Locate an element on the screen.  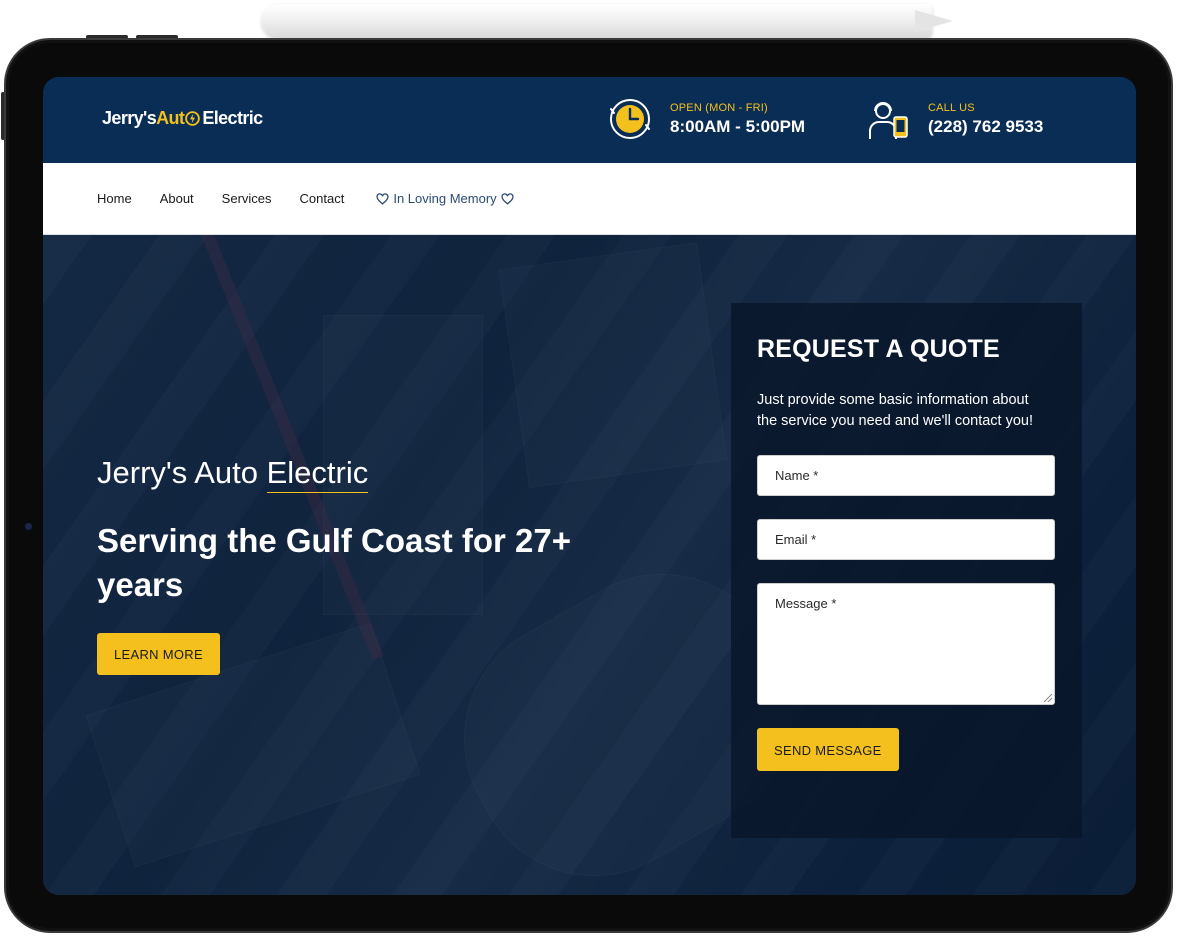
hours-label: OPEN (MON - FRI) is located at coordinates (719, 107).